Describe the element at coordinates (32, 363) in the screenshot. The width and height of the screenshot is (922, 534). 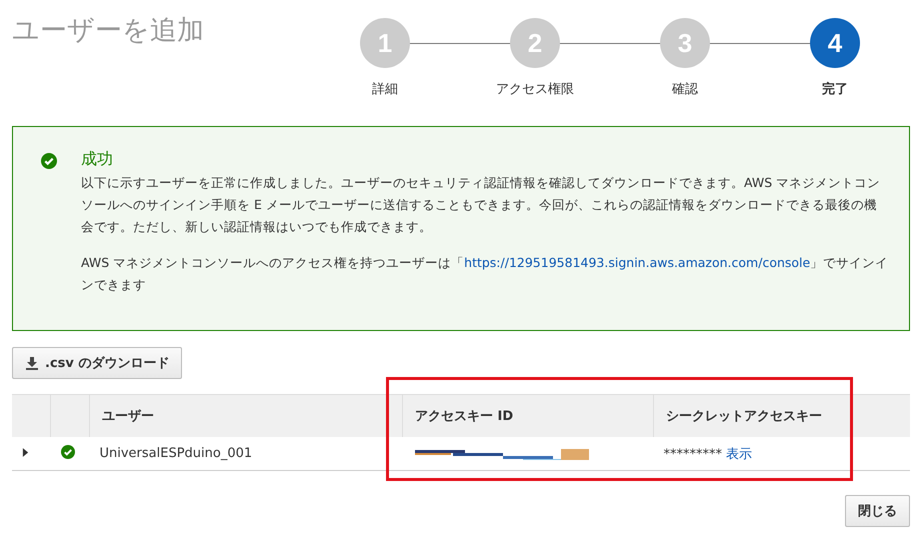
I see `download-icon` at that location.